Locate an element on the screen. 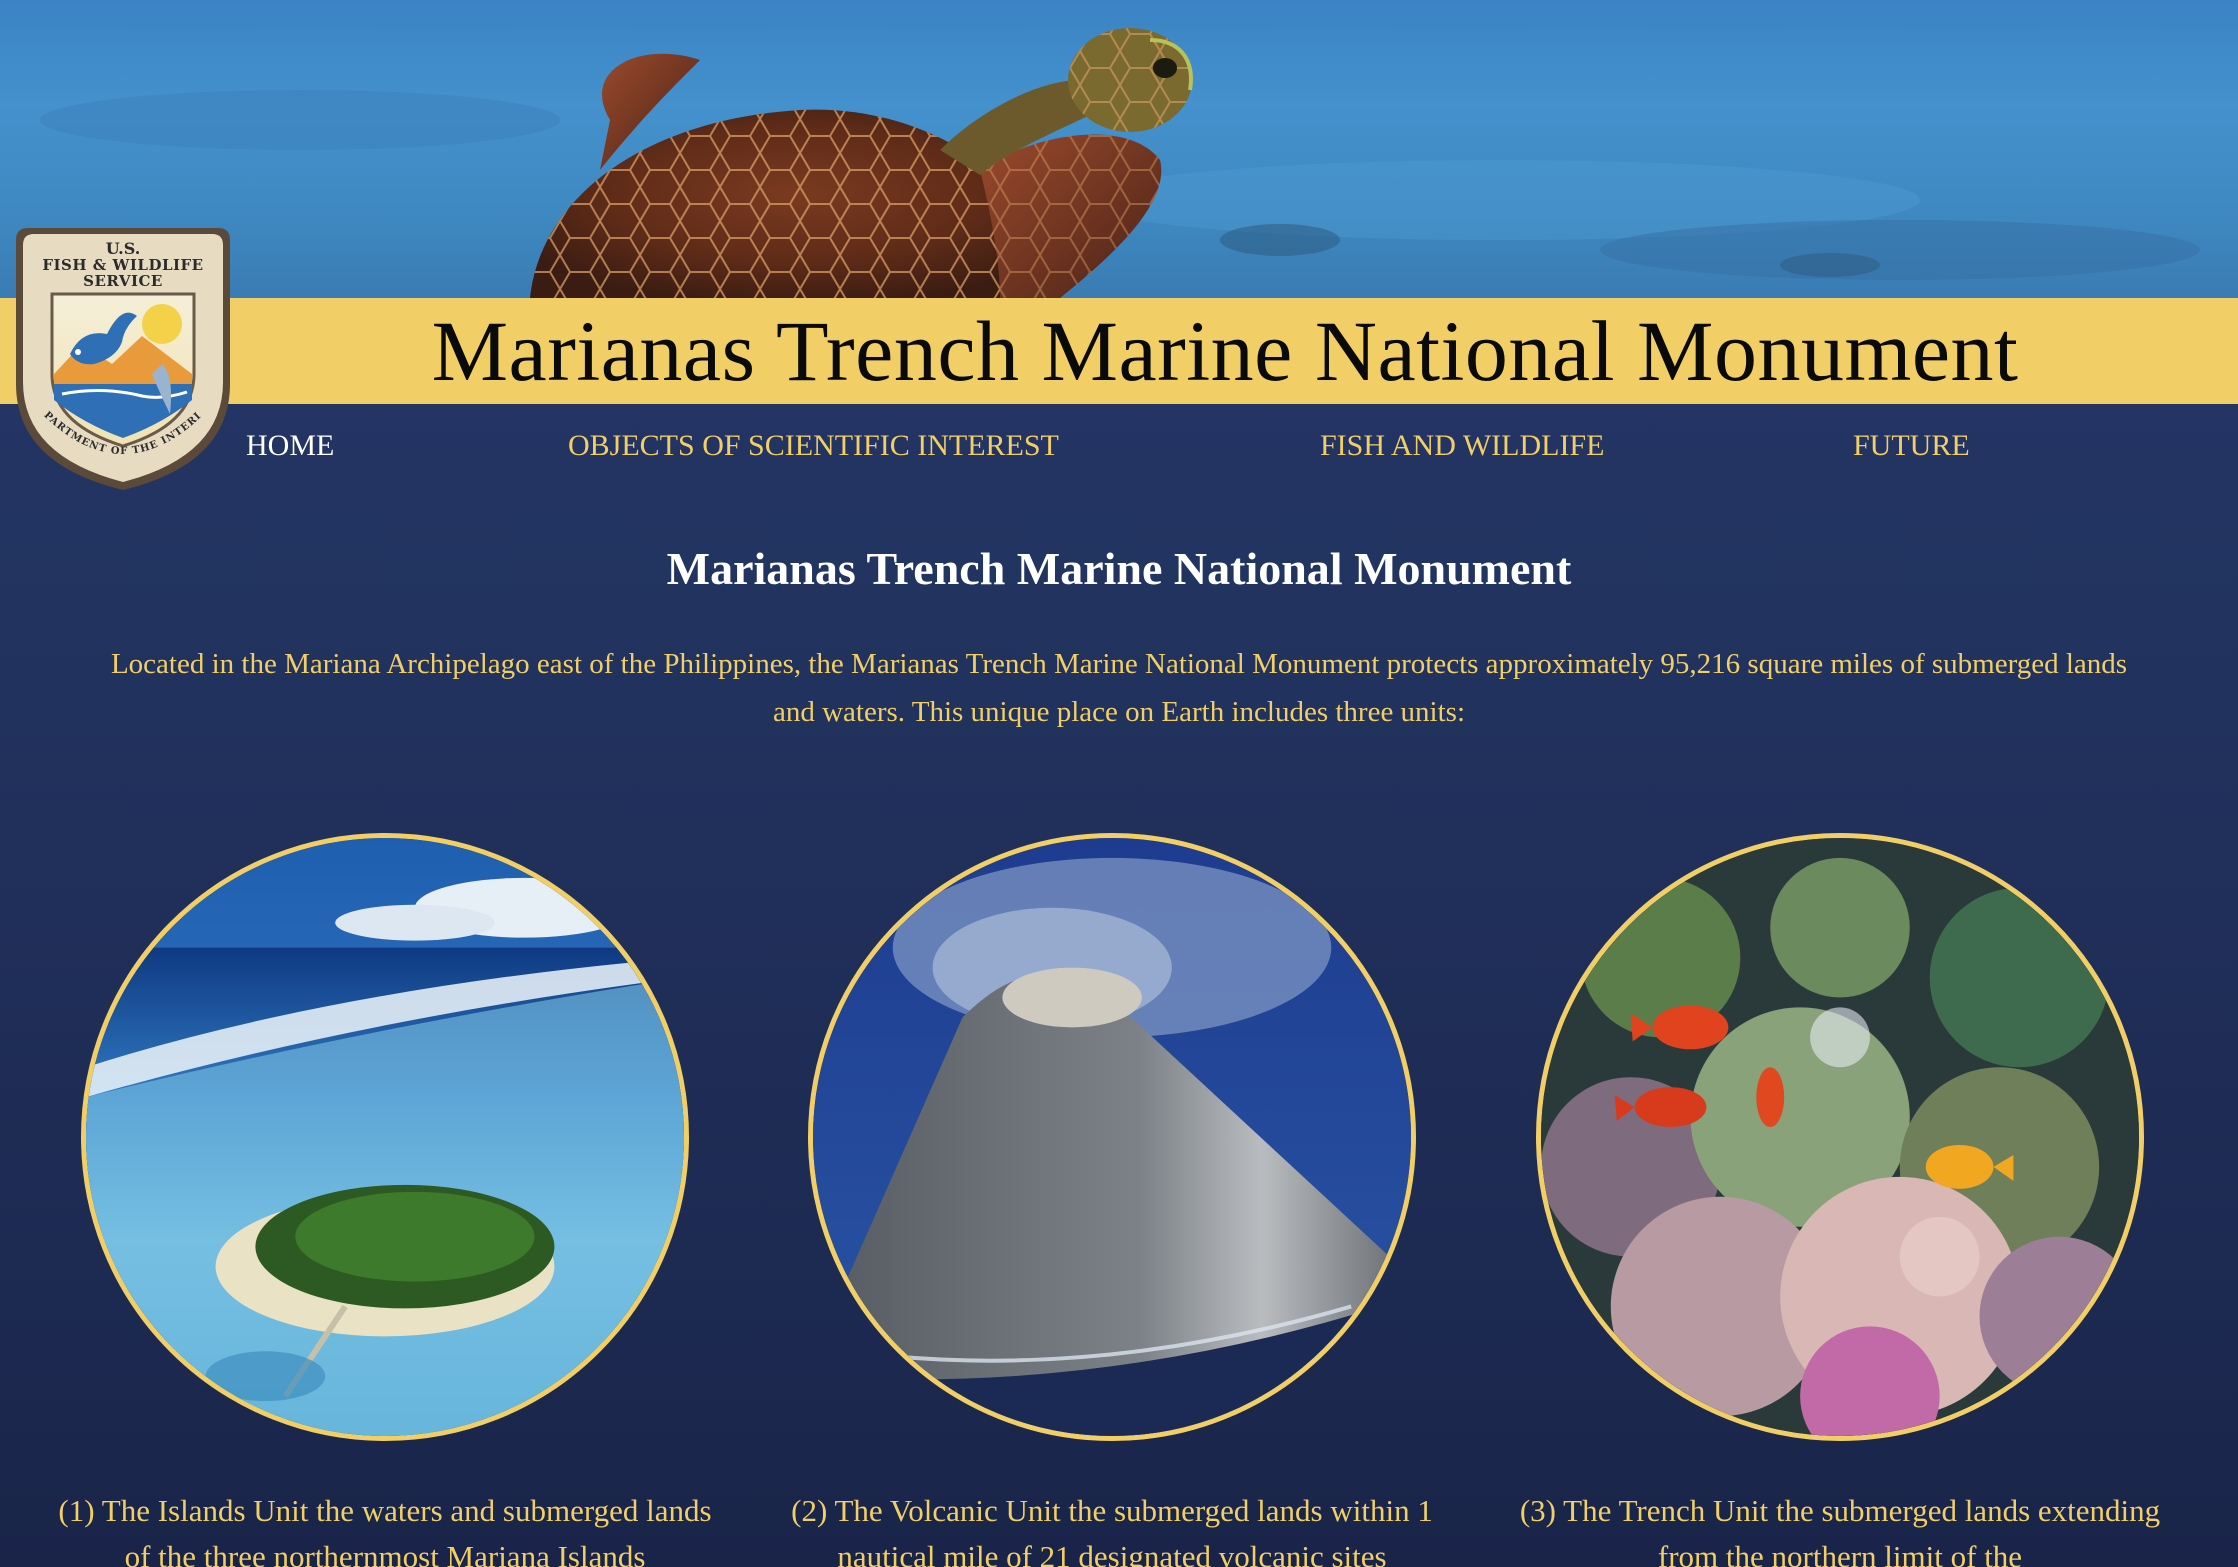 This screenshot has height=1567, width=2238. nav-fish-and-wildlife: FISH AND WILDLIFE is located at coordinates (1462, 446).